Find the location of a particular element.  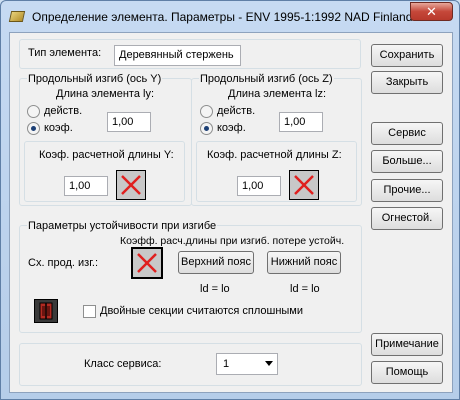

chevron-down-icon is located at coordinates (269, 363).